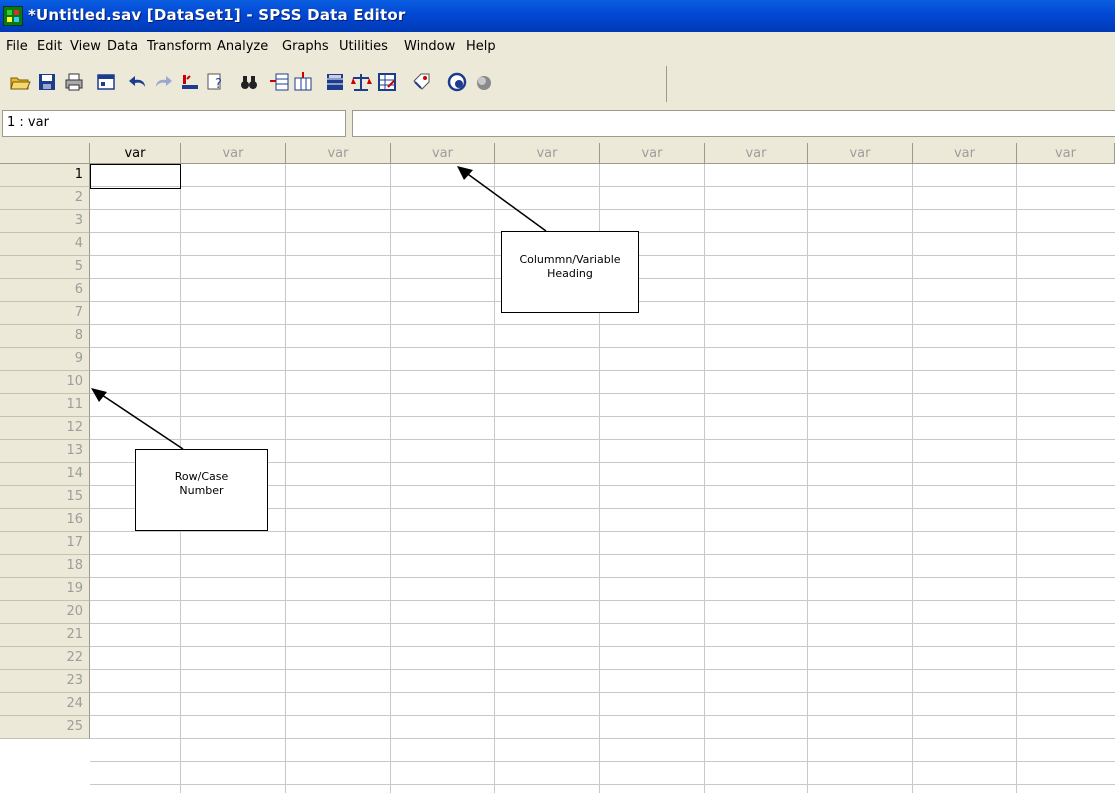 This screenshot has width=1115, height=793. I want to click on row-header-23: 23, so click(45, 681).